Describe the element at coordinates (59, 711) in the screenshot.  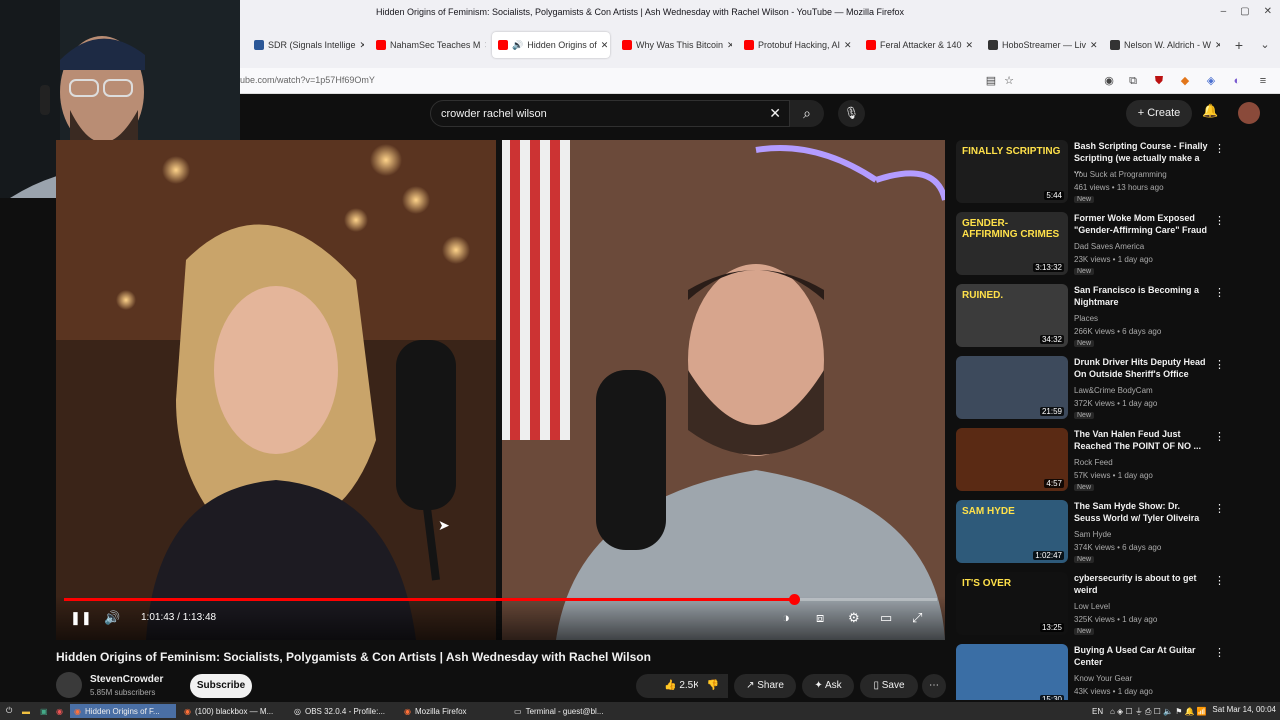
I see `browser-icon: ◉` at that location.